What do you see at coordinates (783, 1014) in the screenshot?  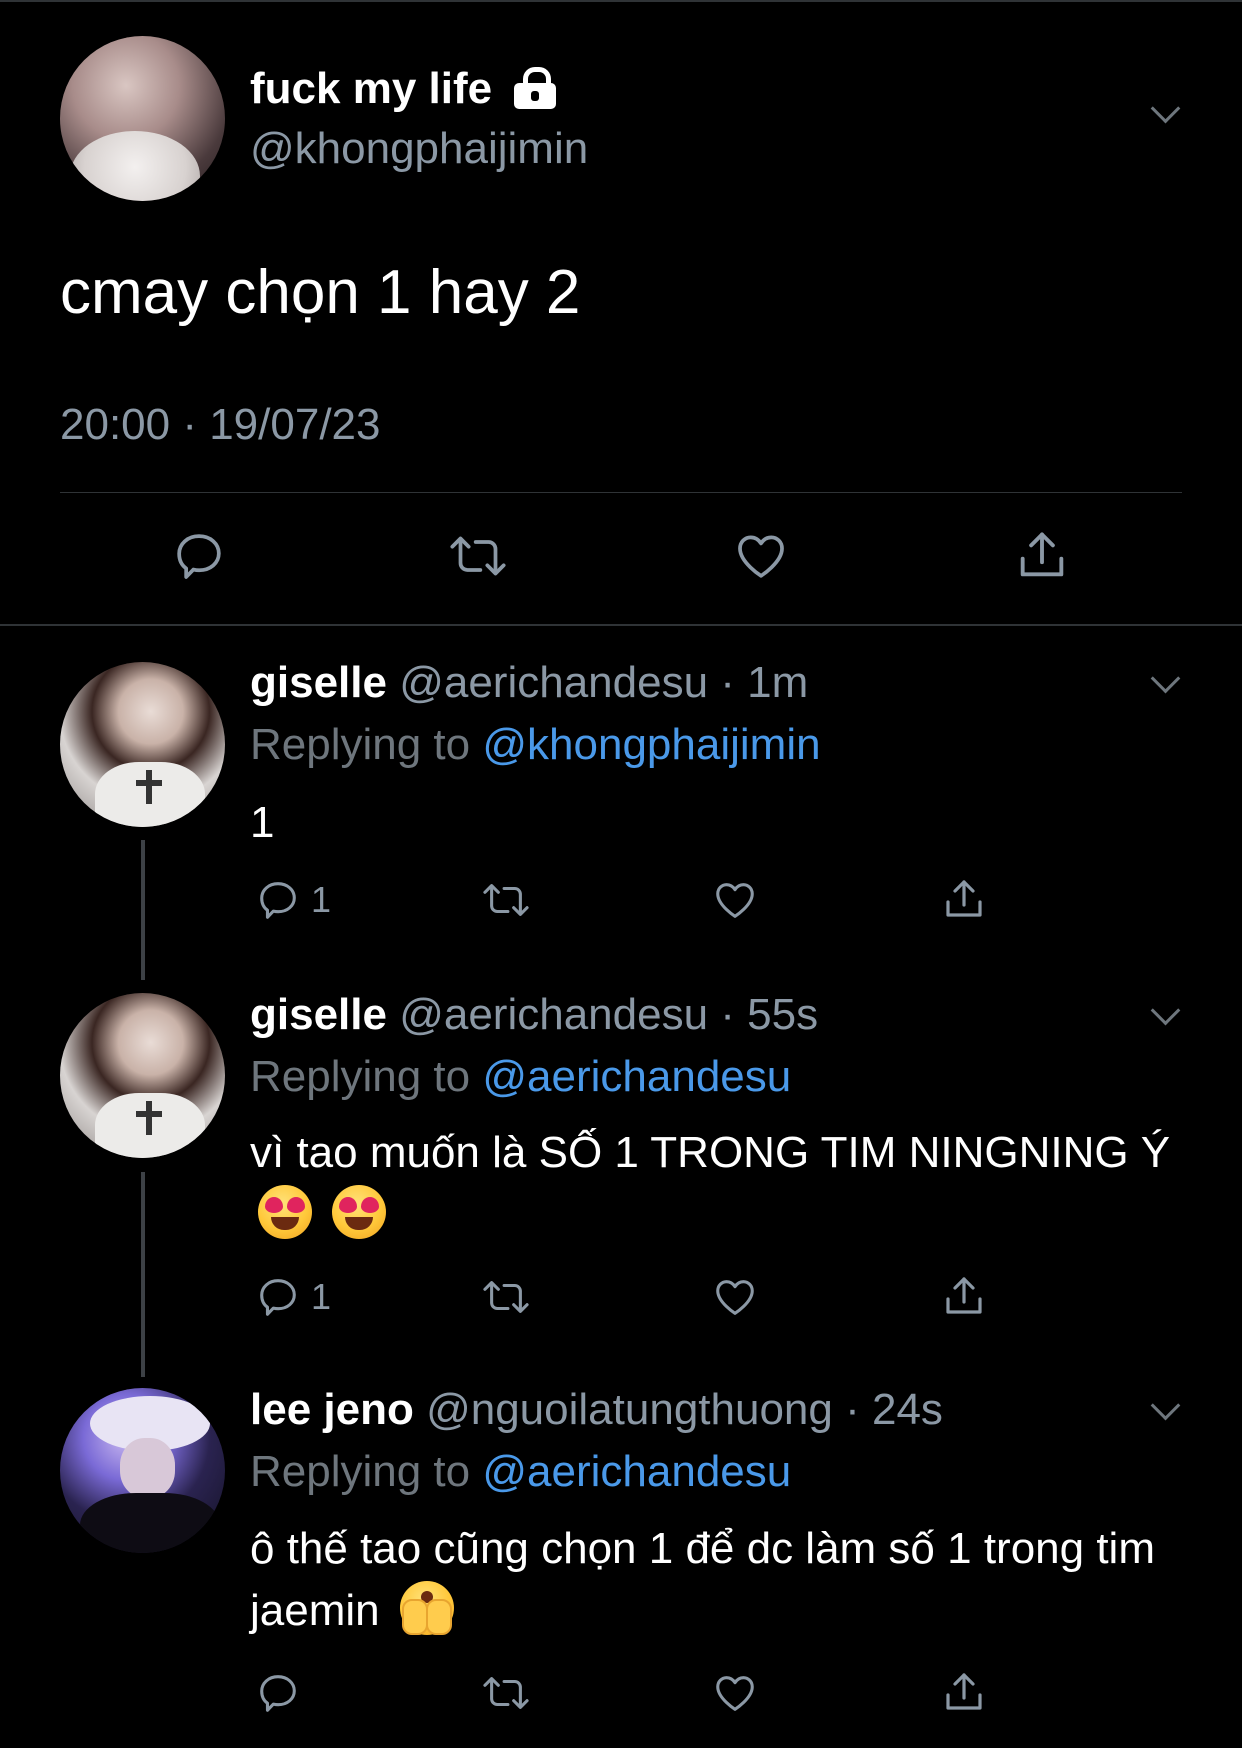 I see `reply-time: 55s` at bounding box center [783, 1014].